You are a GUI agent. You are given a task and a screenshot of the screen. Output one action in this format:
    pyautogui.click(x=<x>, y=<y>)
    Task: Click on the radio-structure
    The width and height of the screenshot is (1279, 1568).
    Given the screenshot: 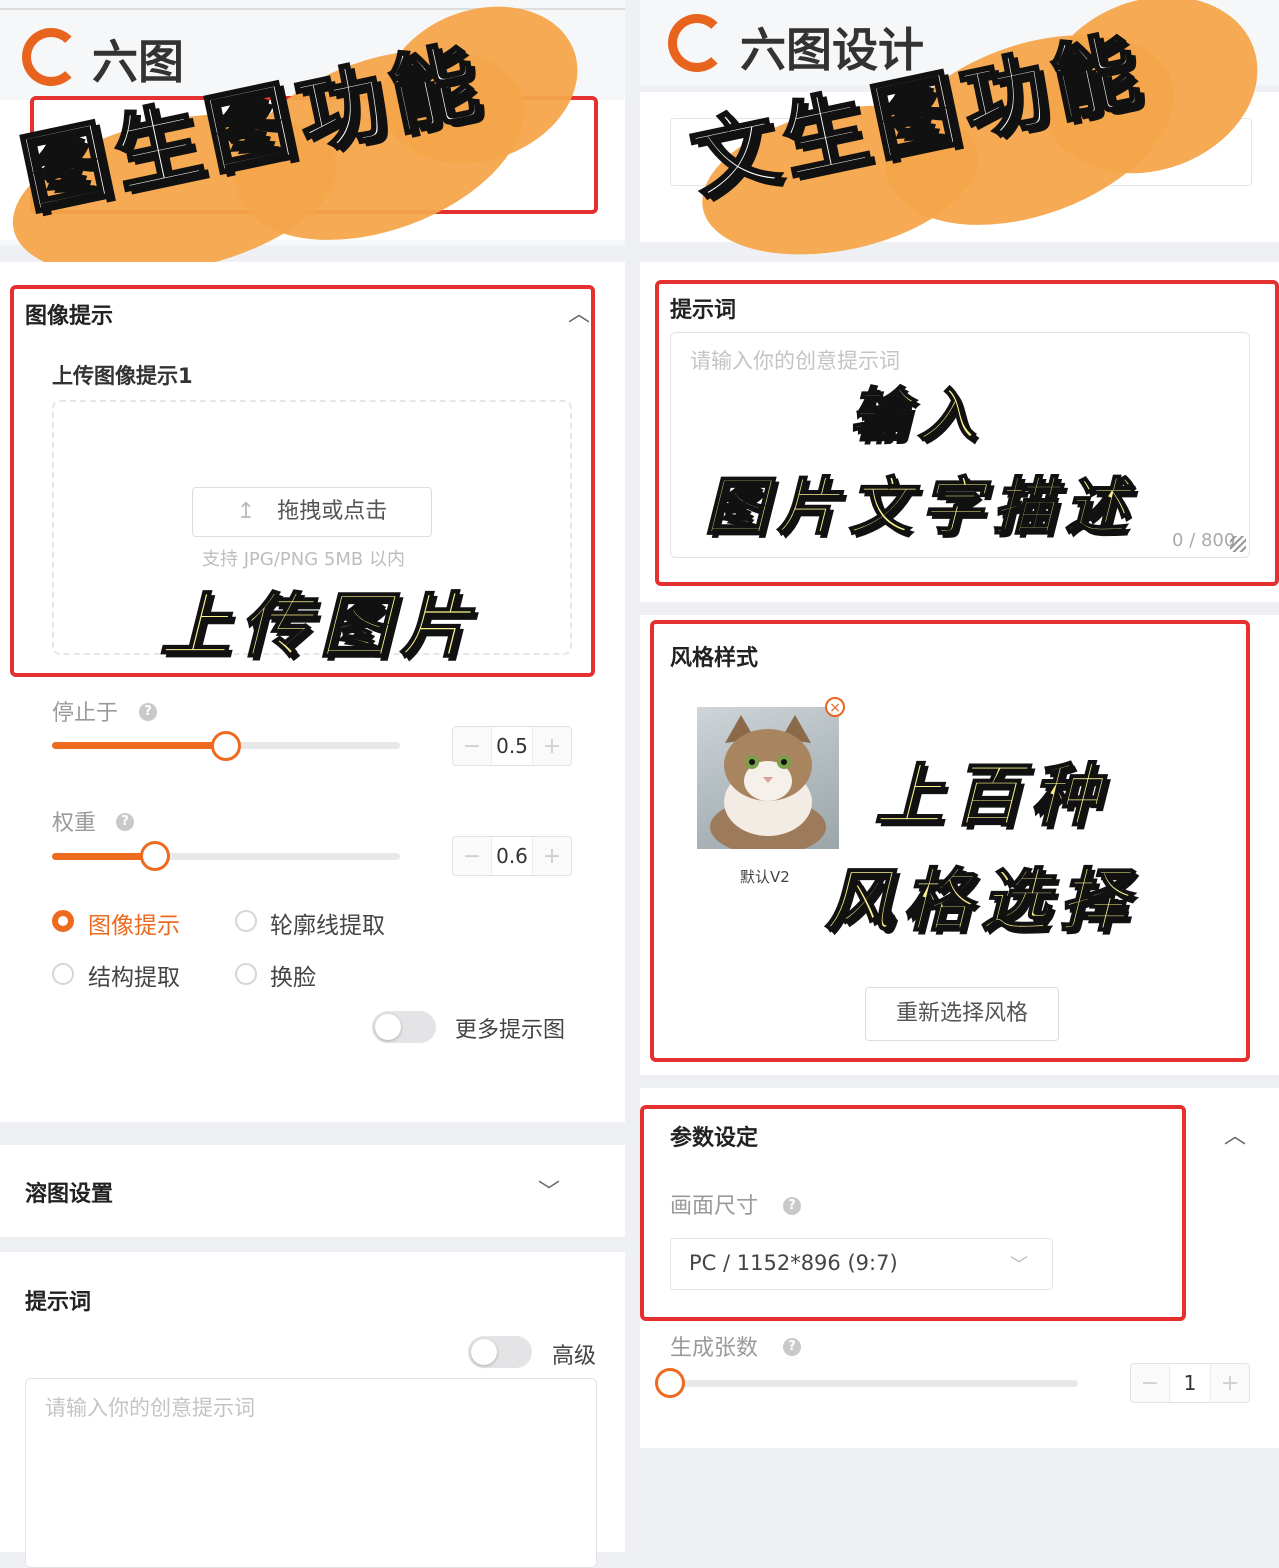 What is the action you would take?
    pyautogui.click(x=63, y=974)
    